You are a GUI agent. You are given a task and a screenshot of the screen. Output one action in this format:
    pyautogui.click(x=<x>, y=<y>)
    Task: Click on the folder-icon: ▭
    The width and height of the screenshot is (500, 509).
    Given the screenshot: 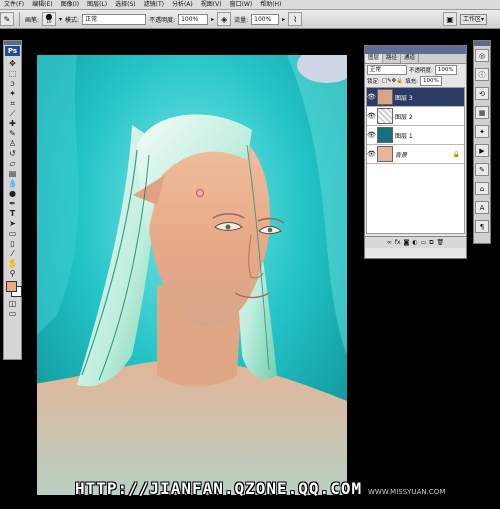 What is the action you would take?
    pyautogui.click(x=424, y=242)
    